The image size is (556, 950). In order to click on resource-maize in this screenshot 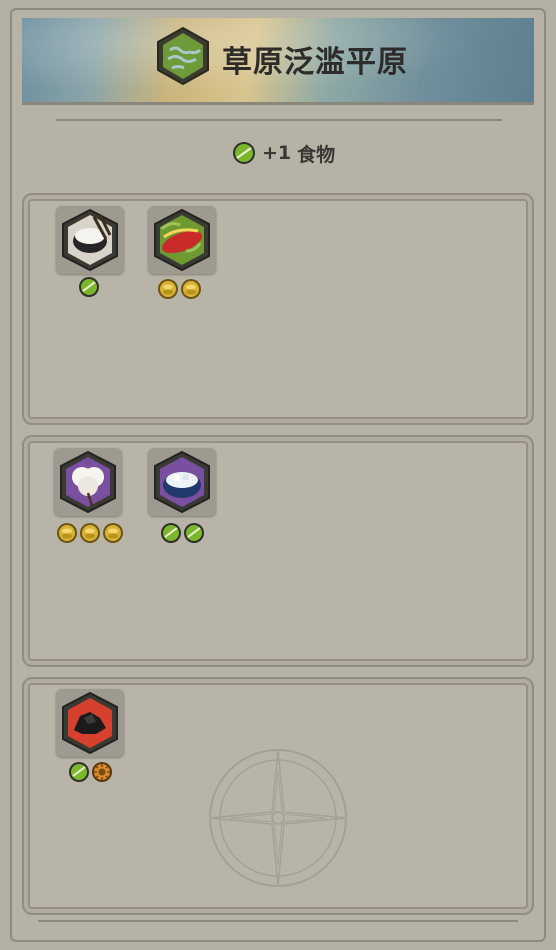, I will do `click(182, 240)`.